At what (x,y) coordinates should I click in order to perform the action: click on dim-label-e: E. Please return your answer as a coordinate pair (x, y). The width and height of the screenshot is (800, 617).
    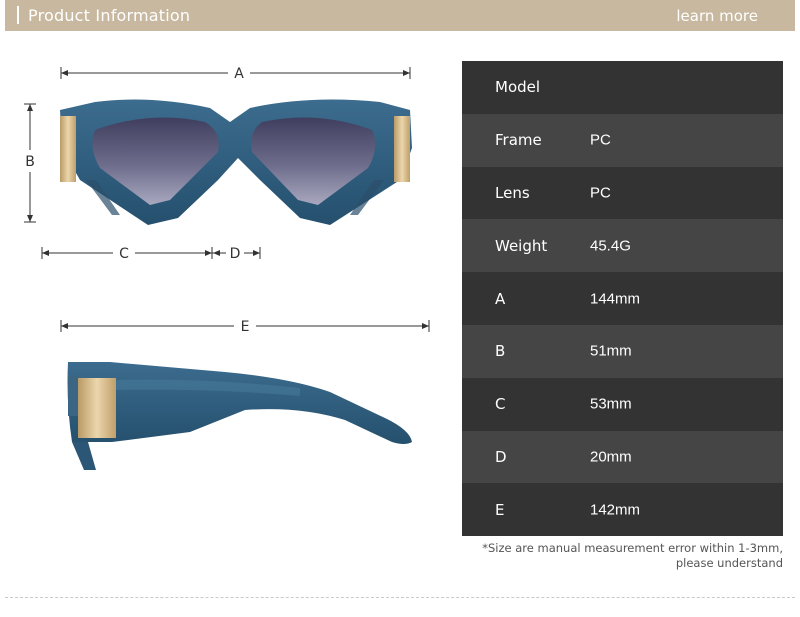
    Looking at the image, I should click on (245, 327).